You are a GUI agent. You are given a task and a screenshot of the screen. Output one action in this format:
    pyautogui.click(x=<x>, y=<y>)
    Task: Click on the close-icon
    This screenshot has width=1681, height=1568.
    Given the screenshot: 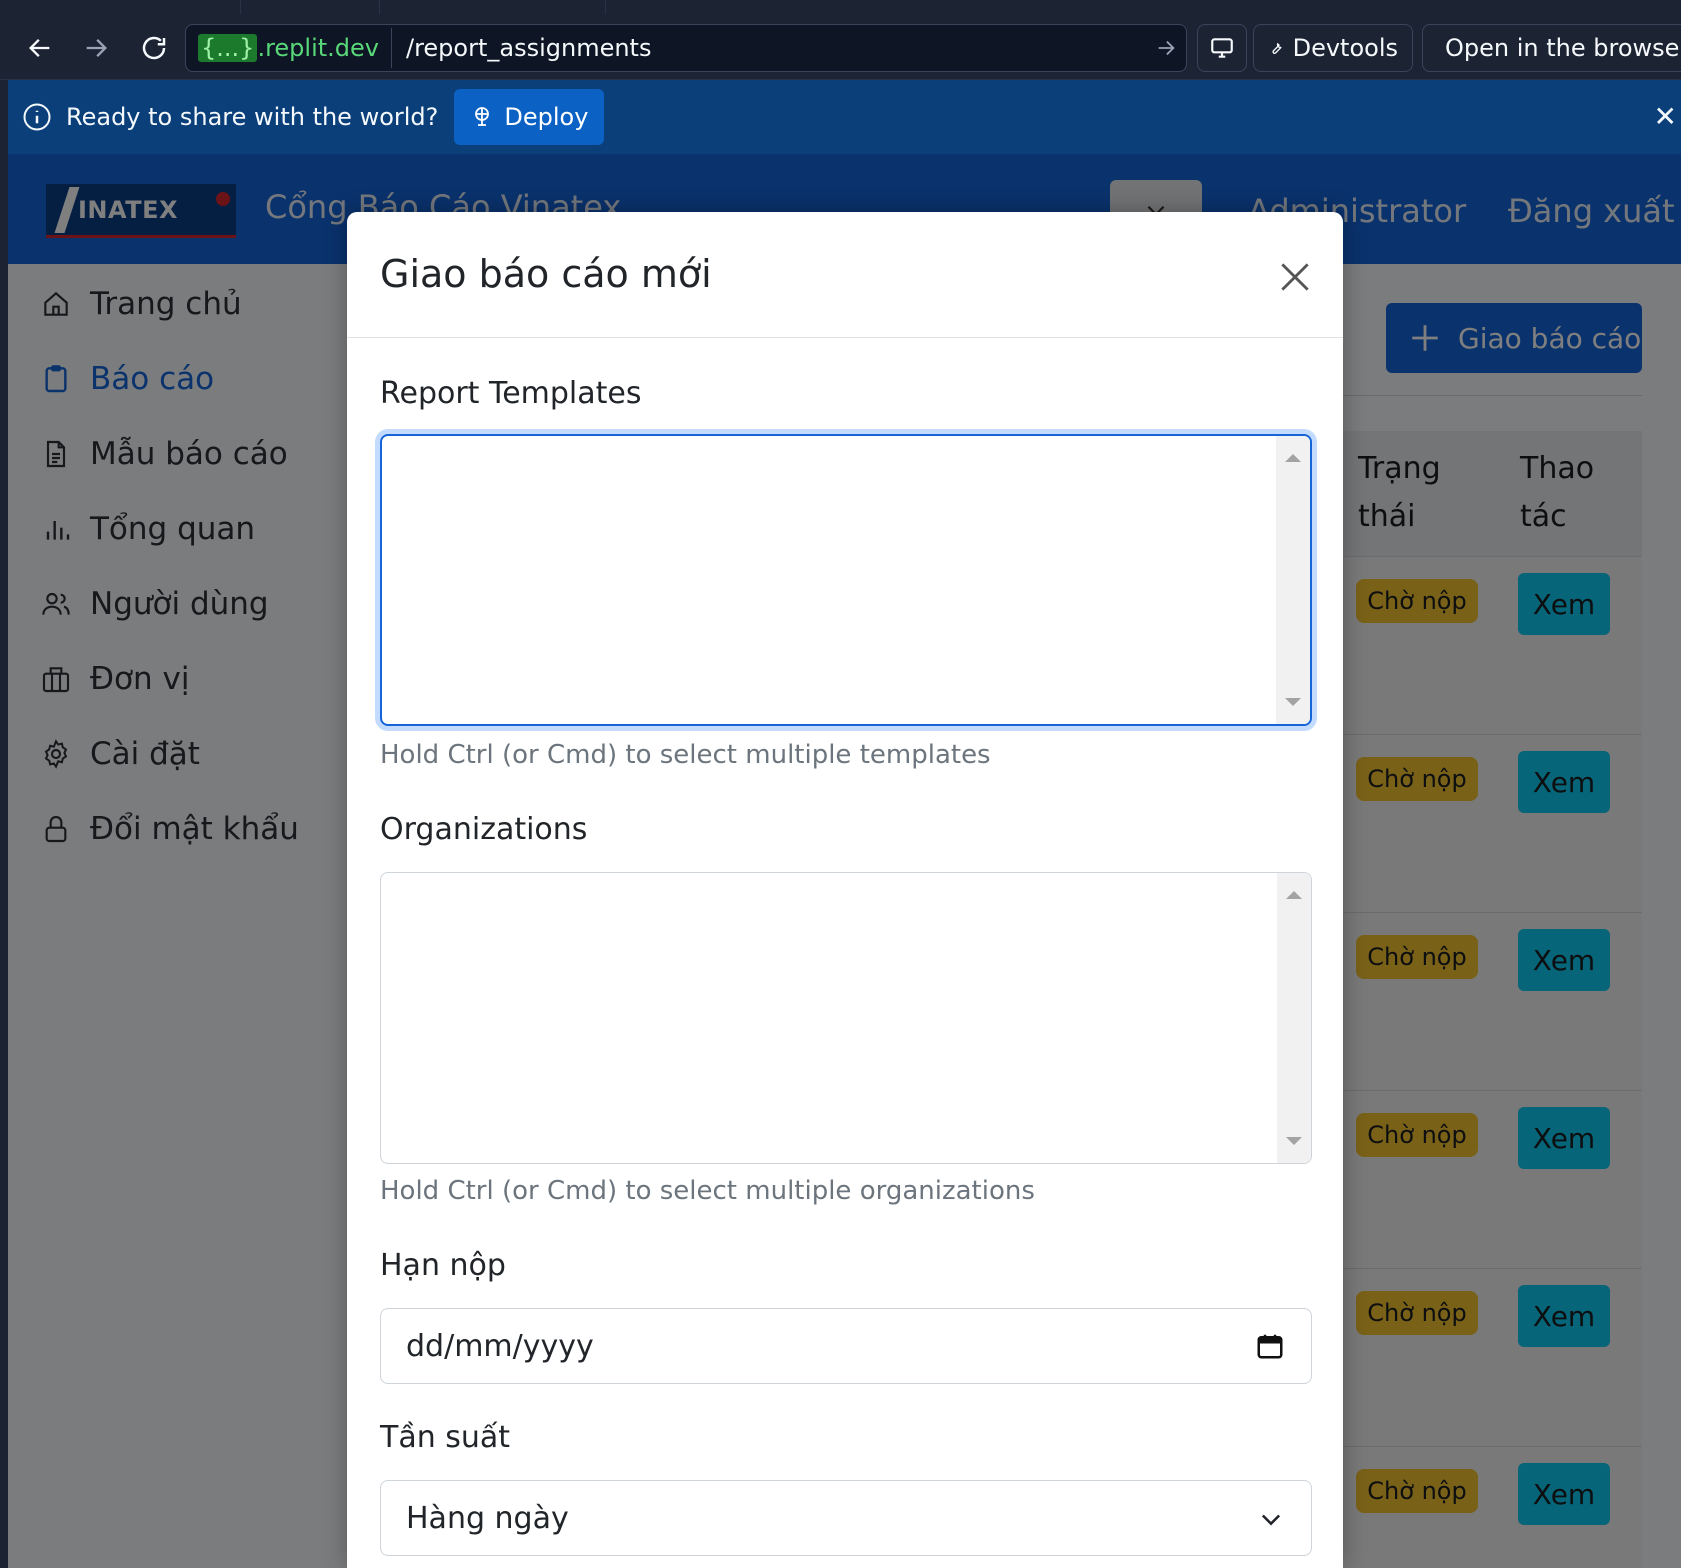 What is the action you would take?
    pyautogui.click(x=1295, y=277)
    